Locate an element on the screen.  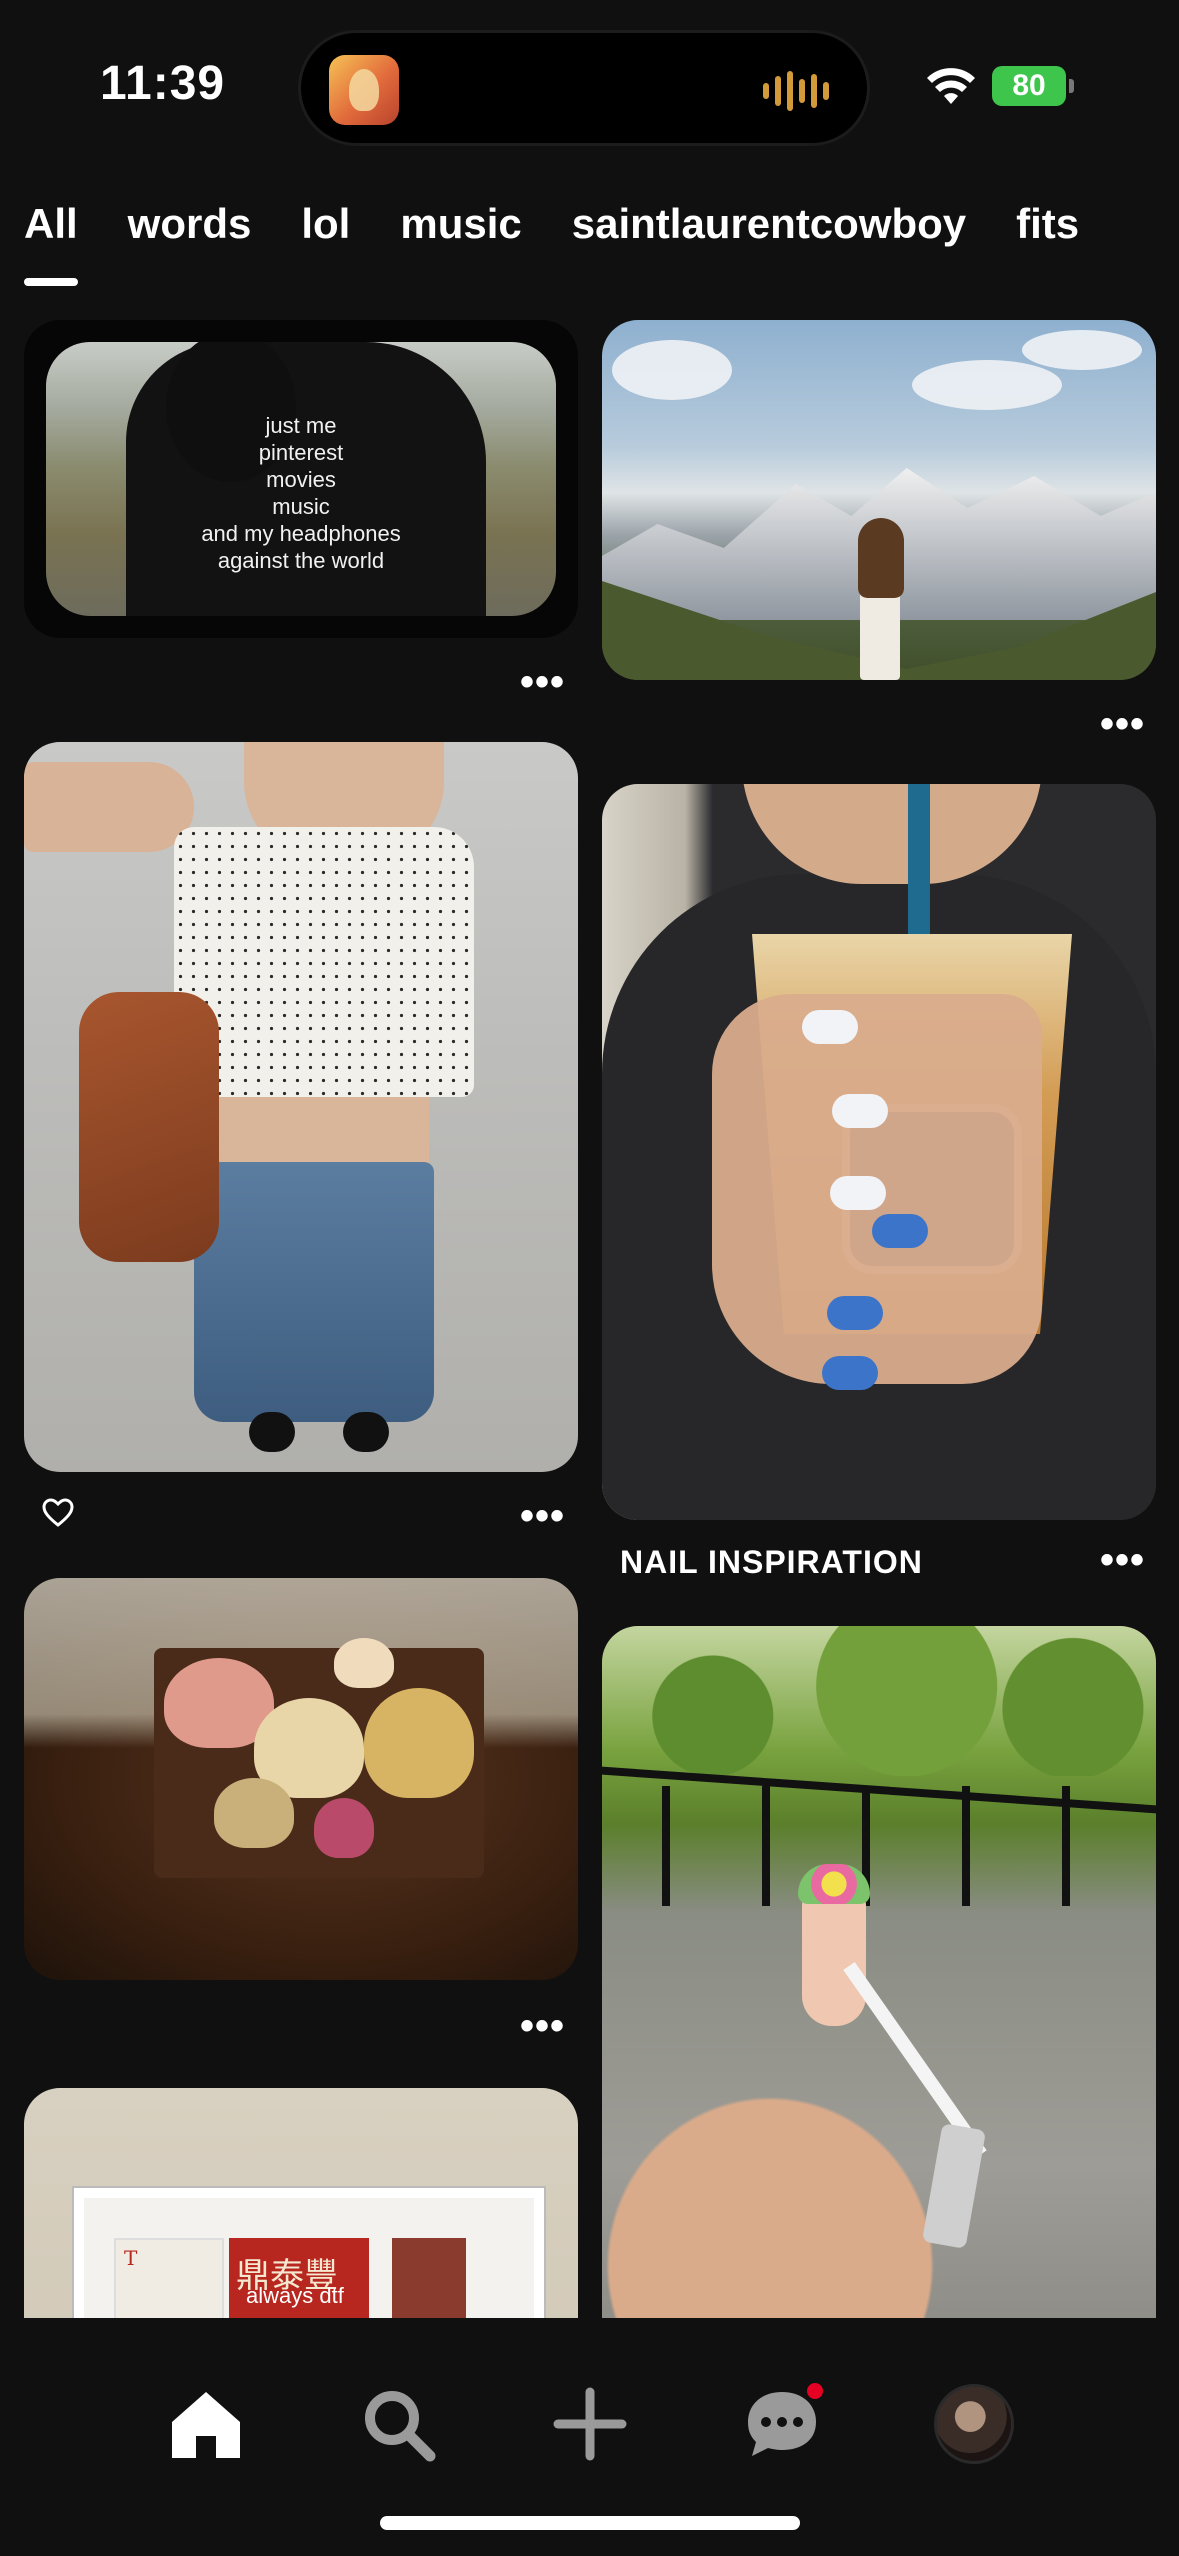
tab-all: All is located at coordinates (51, 239).